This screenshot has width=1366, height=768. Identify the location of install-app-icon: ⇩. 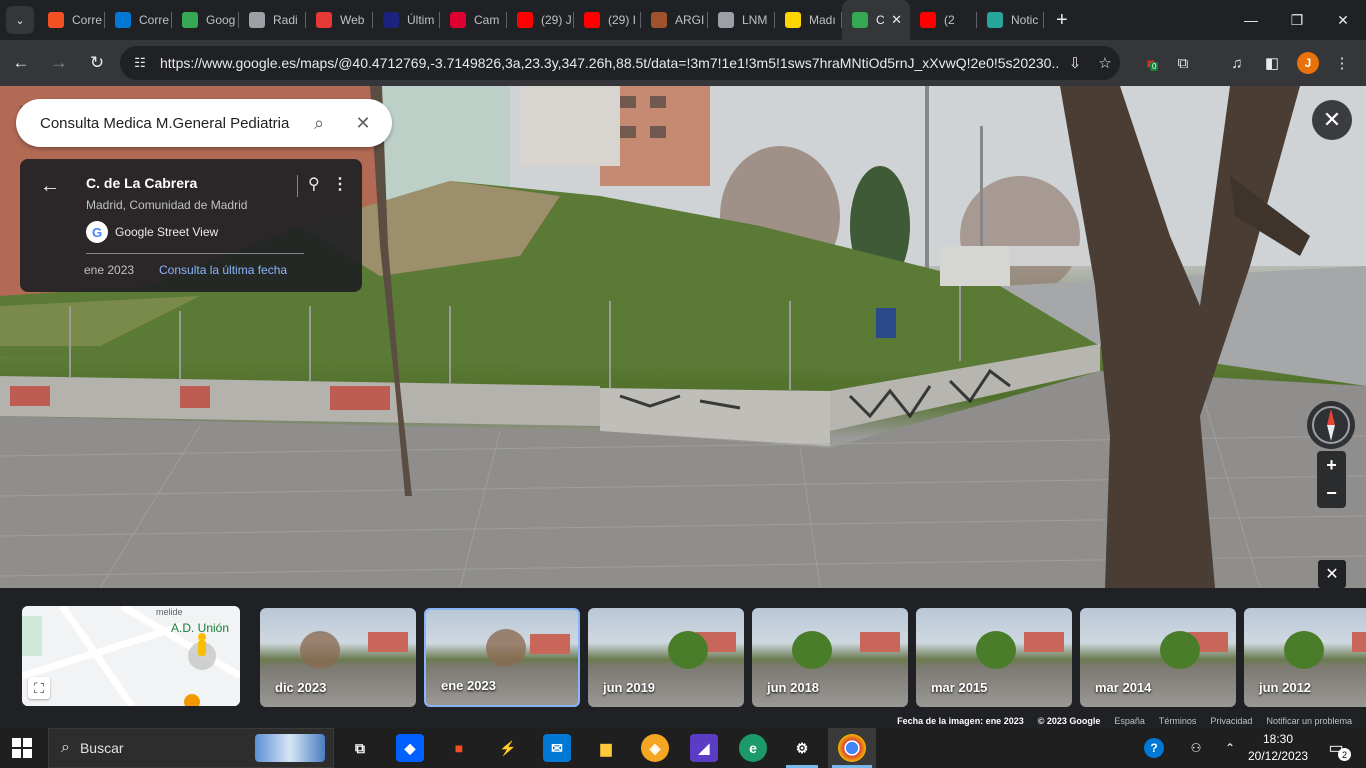
(1075, 63).